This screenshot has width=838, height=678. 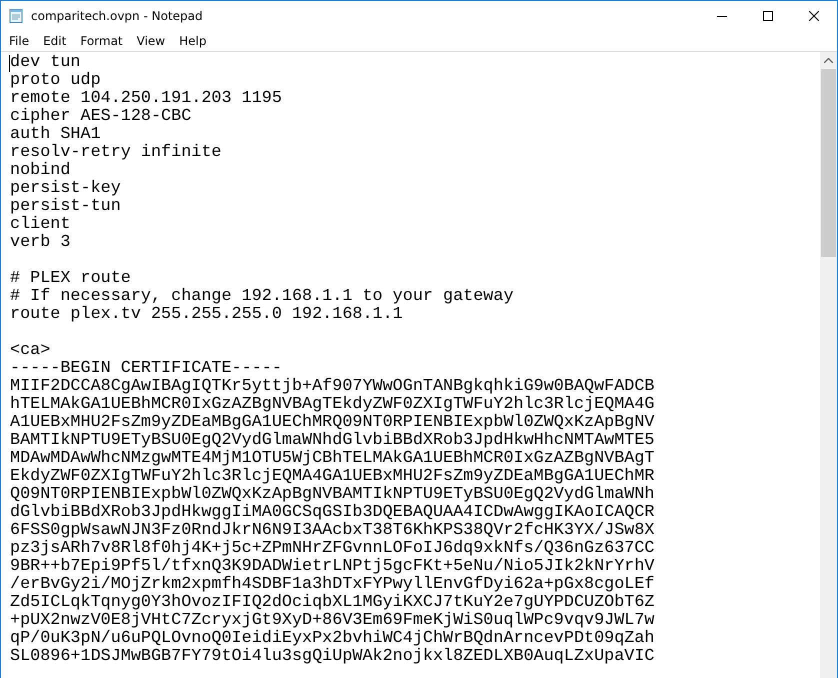 I want to click on maximize-icon, so click(x=768, y=16).